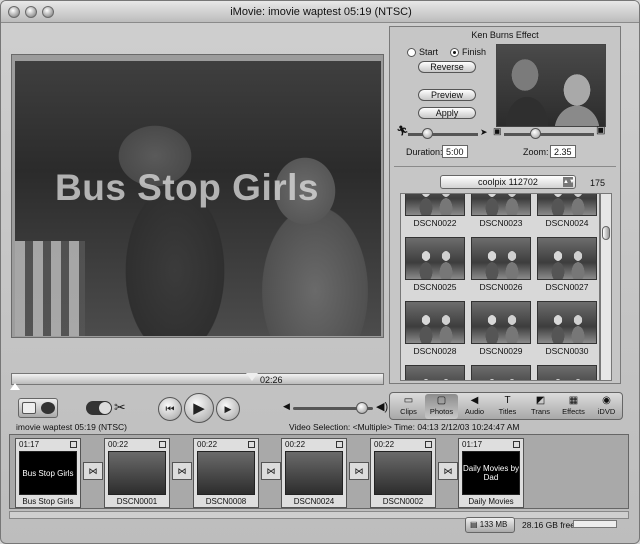  I want to click on photo-thumbnail: DSCN0024, so click(567, 213).